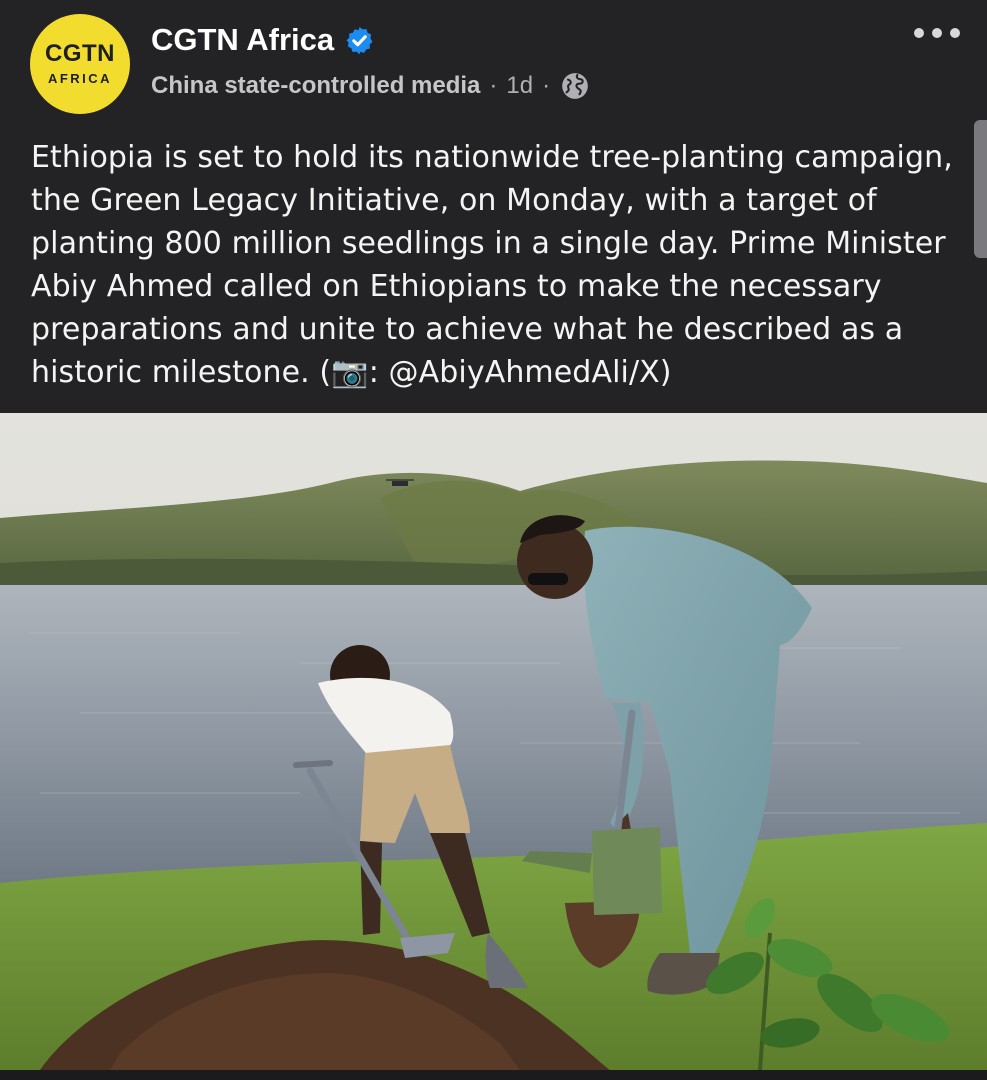  Describe the element at coordinates (575, 86) in the screenshot. I see `globe-icon` at that location.